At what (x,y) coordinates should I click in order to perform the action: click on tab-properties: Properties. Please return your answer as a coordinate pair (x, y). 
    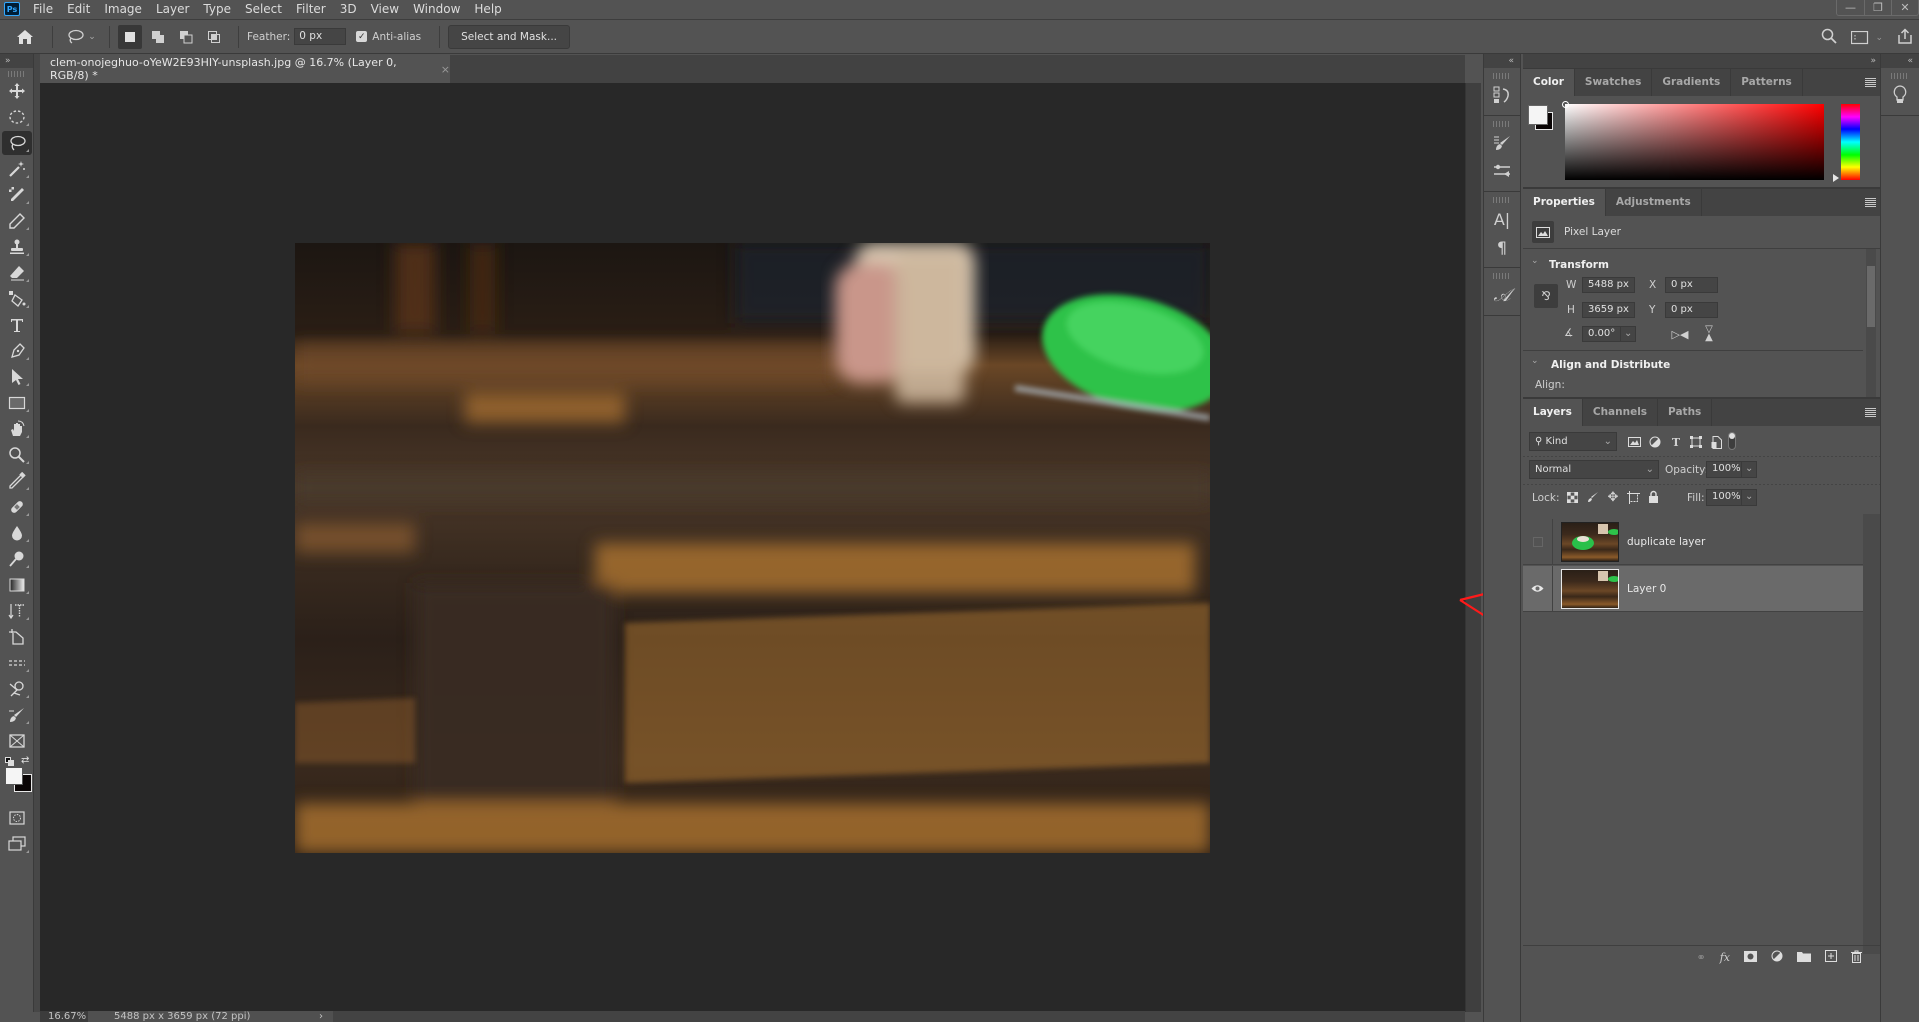
    Looking at the image, I should click on (1564, 202).